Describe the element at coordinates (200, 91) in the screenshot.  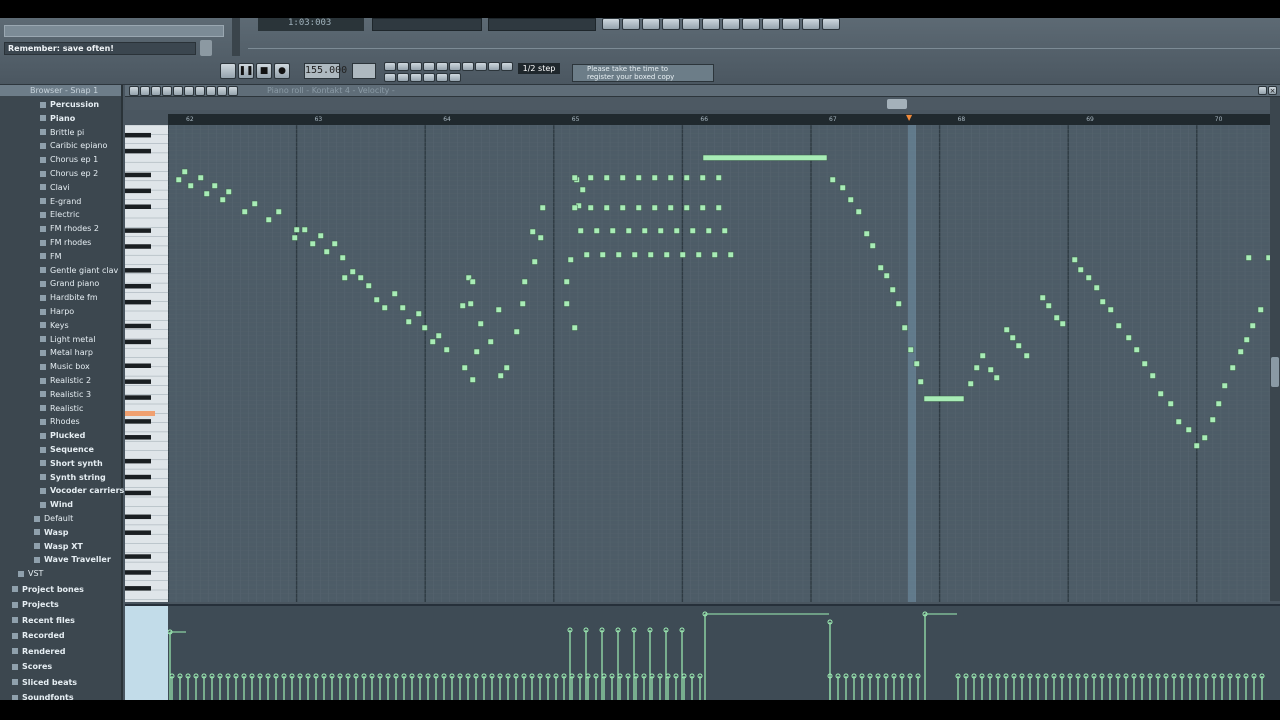
I see `slice-icon` at that location.